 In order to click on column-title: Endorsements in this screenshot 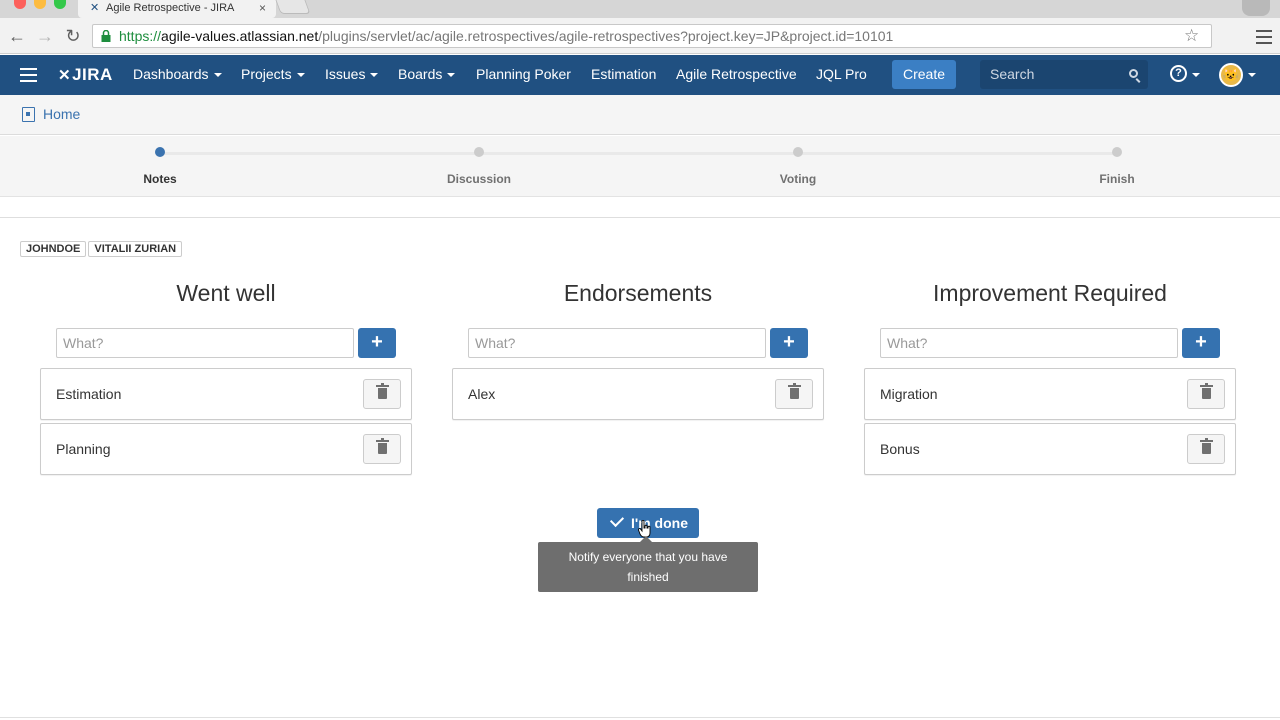, I will do `click(638, 293)`.